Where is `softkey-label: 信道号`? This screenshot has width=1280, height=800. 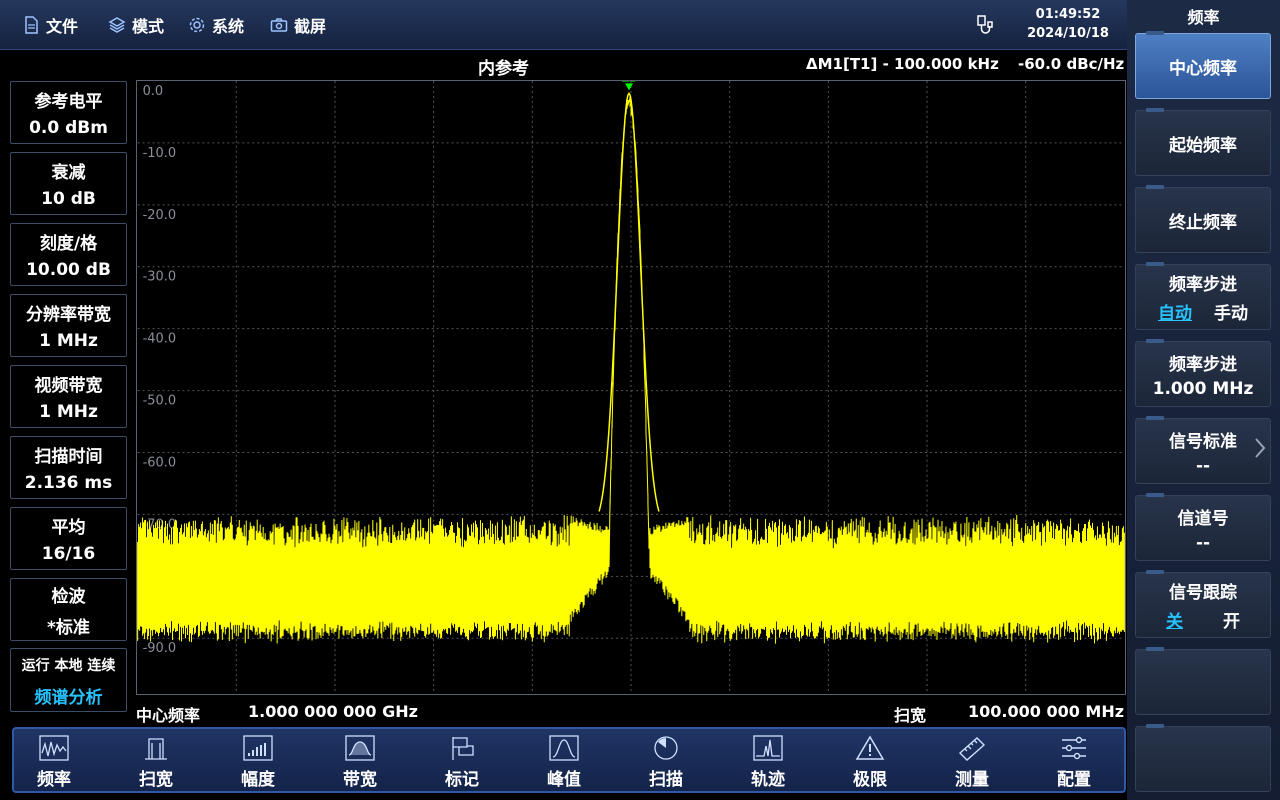
softkey-label: 信道号 is located at coordinates (1203, 518).